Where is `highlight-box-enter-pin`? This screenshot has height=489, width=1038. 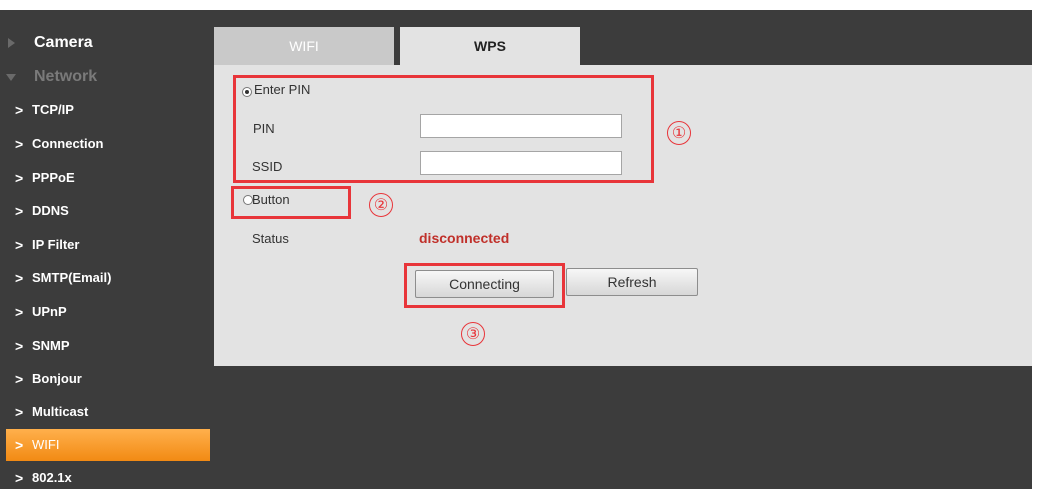
highlight-box-enter-pin is located at coordinates (443, 129).